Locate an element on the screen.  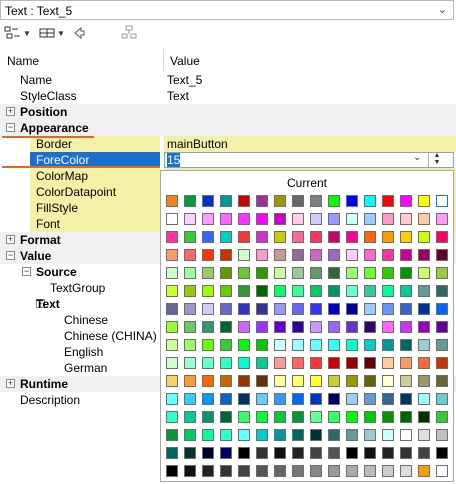
property-row: StyleClass Text is located at coordinates (228, 96).